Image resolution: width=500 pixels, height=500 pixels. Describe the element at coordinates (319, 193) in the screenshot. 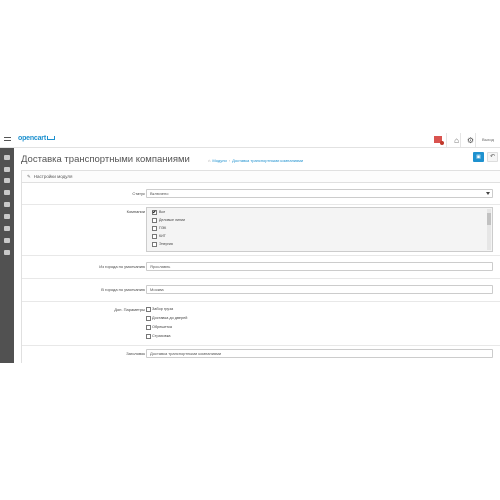

I see `status-select: Включено` at that location.